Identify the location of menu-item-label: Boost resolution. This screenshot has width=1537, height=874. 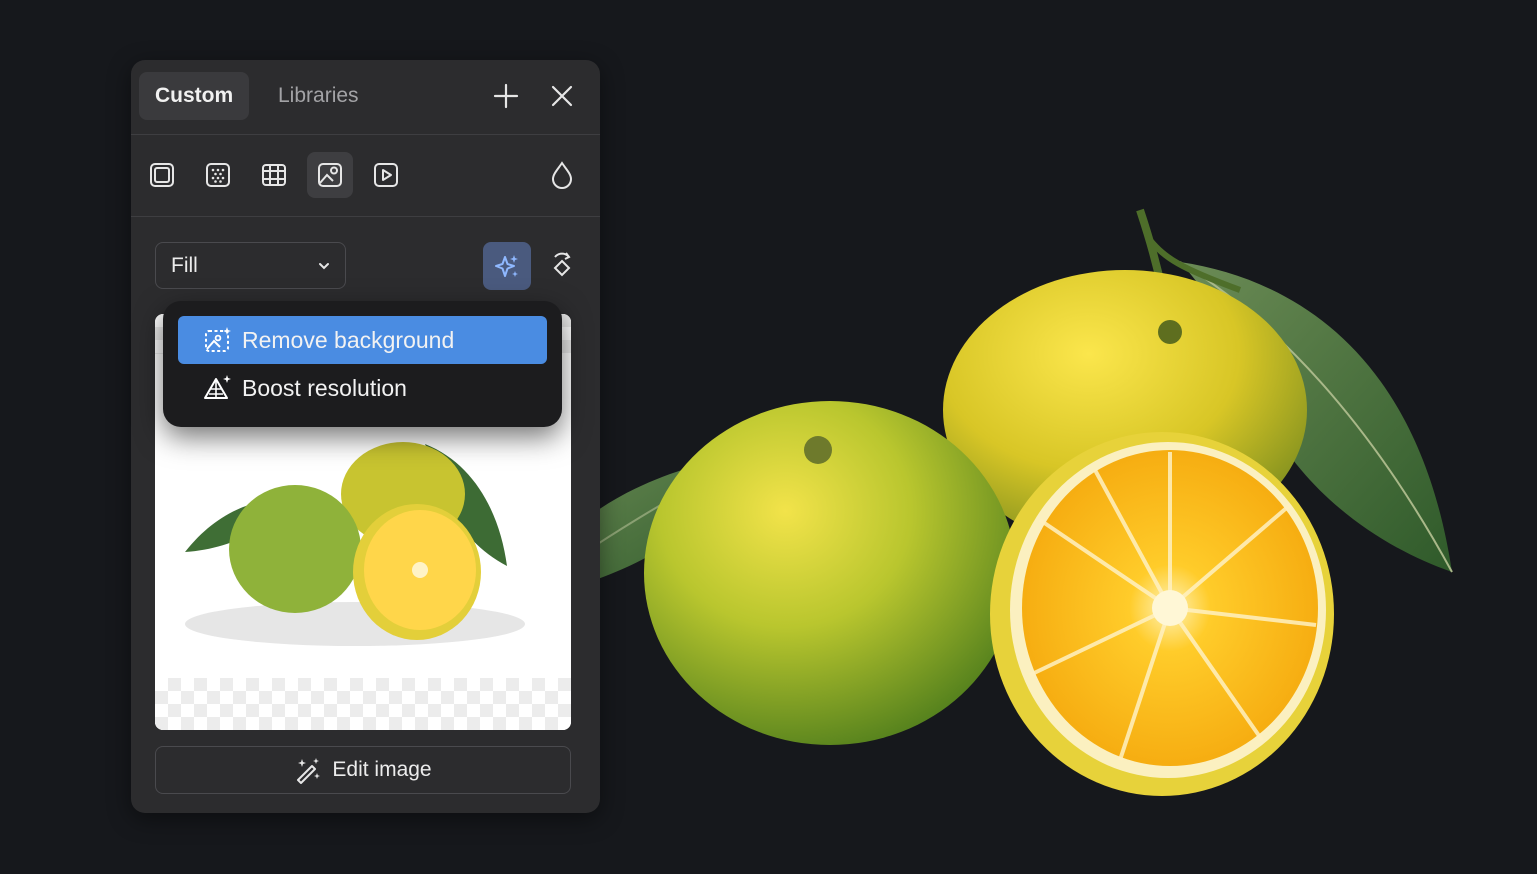
(324, 387).